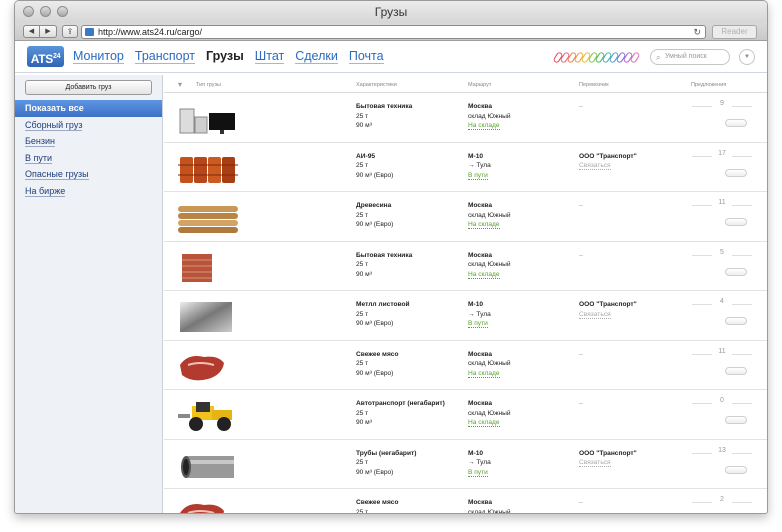  I want to click on sidebar-item-label: Опасные грузы, so click(57, 174).